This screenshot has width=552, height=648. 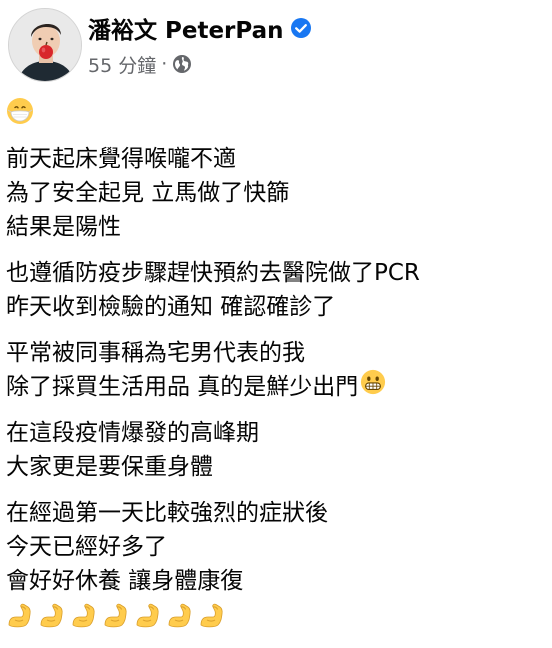 I want to click on text-line: 結果是陽性, so click(x=63, y=227).